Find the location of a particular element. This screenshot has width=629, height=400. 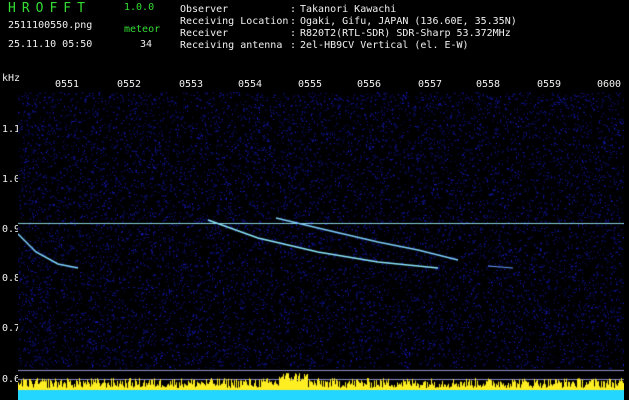

info-value: 2el-HB9CV Vertical (el. E-W) is located at coordinates (384, 45).